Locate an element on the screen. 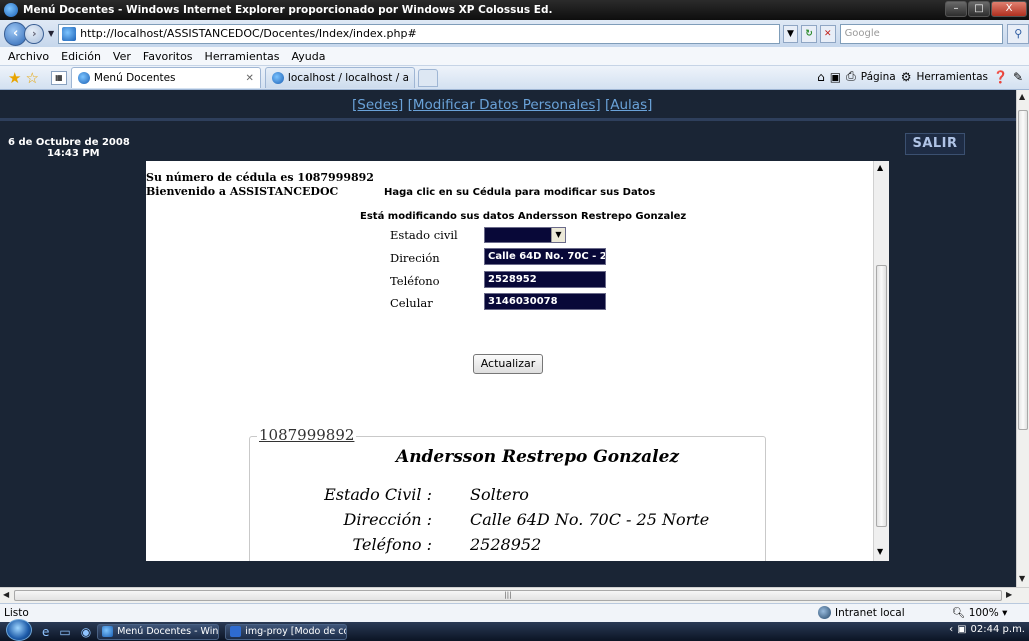 This screenshot has height=641, width=1029. page-scroll-down-icon: ▼ is located at coordinates (1022, 578).